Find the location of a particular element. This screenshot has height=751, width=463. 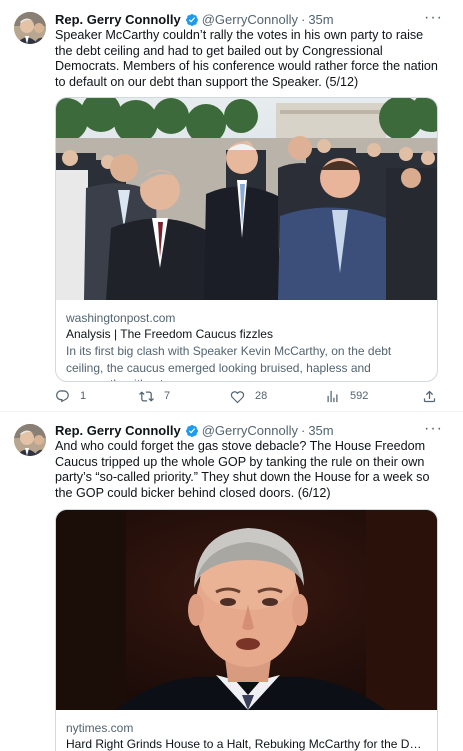

like-button: 28 is located at coordinates (248, 396).